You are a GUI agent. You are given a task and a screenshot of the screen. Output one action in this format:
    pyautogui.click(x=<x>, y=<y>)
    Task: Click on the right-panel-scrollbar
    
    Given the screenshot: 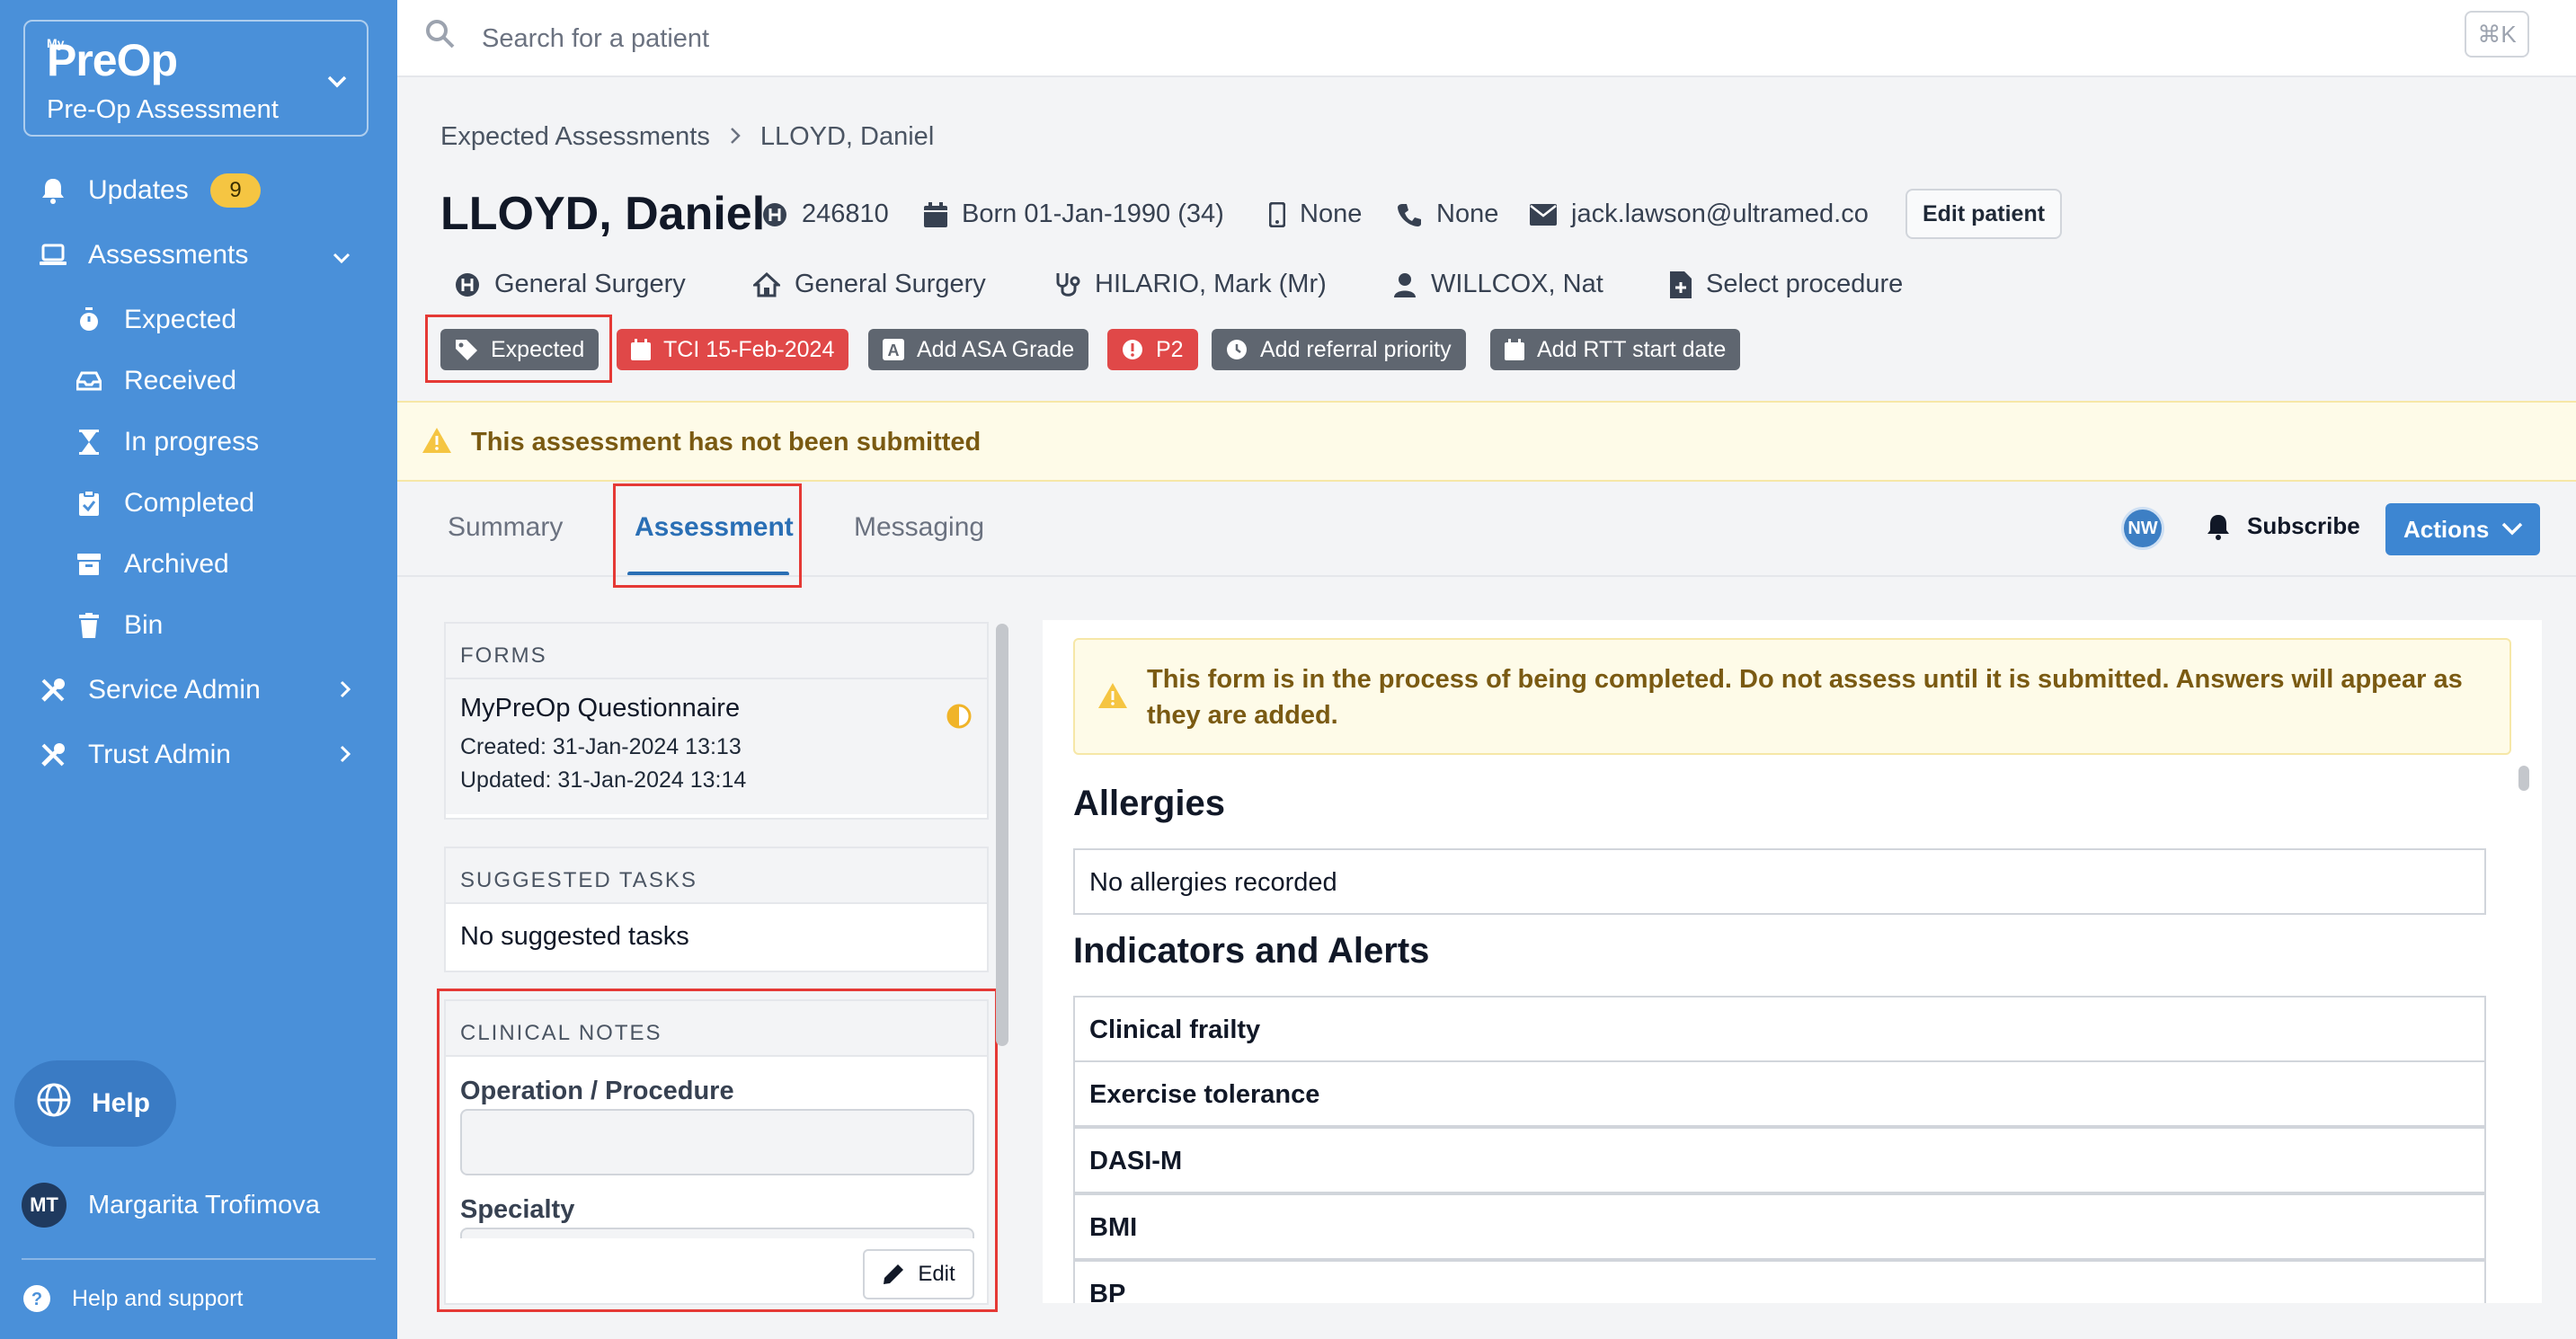 What is the action you would take?
    pyautogui.click(x=2523, y=779)
    